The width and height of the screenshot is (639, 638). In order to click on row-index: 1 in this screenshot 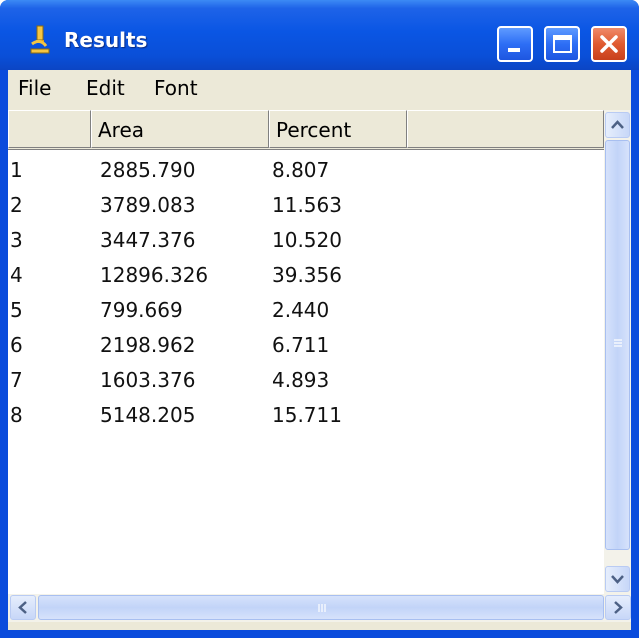, I will do `click(16, 170)`.